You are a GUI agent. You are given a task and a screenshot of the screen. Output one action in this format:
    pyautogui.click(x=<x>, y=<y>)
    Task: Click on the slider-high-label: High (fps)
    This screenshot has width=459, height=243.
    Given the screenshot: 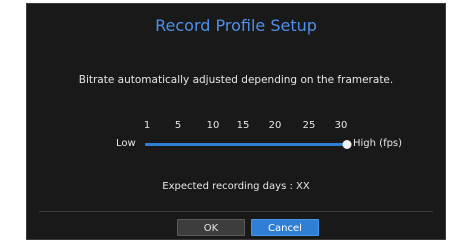 What is the action you would take?
    pyautogui.click(x=378, y=143)
    